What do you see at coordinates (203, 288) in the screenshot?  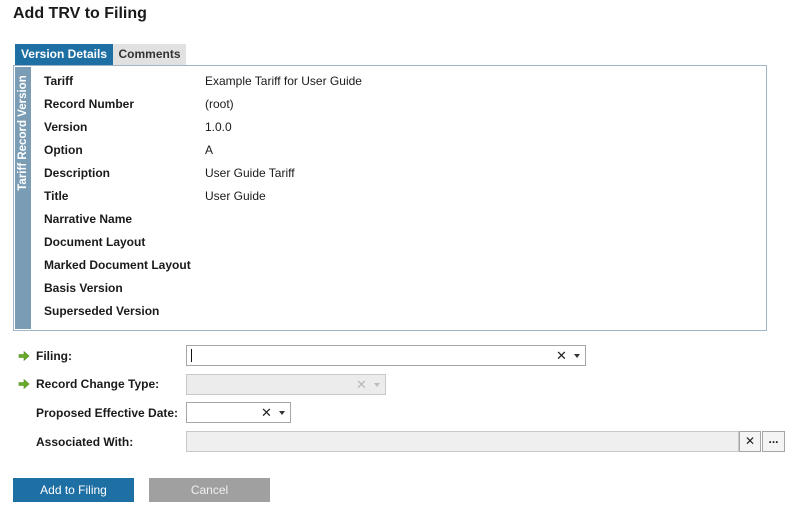 I see `property-row: Basis Version` at bounding box center [203, 288].